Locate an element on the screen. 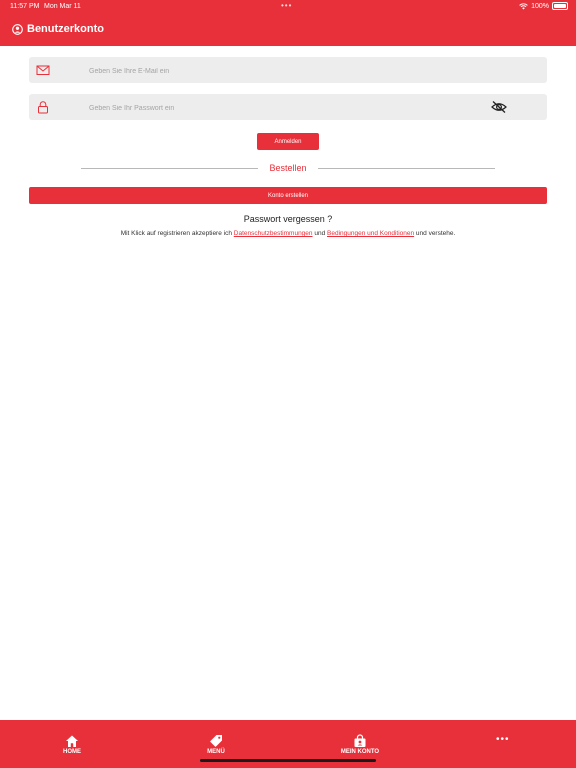  email-input is located at coordinates (279, 71).